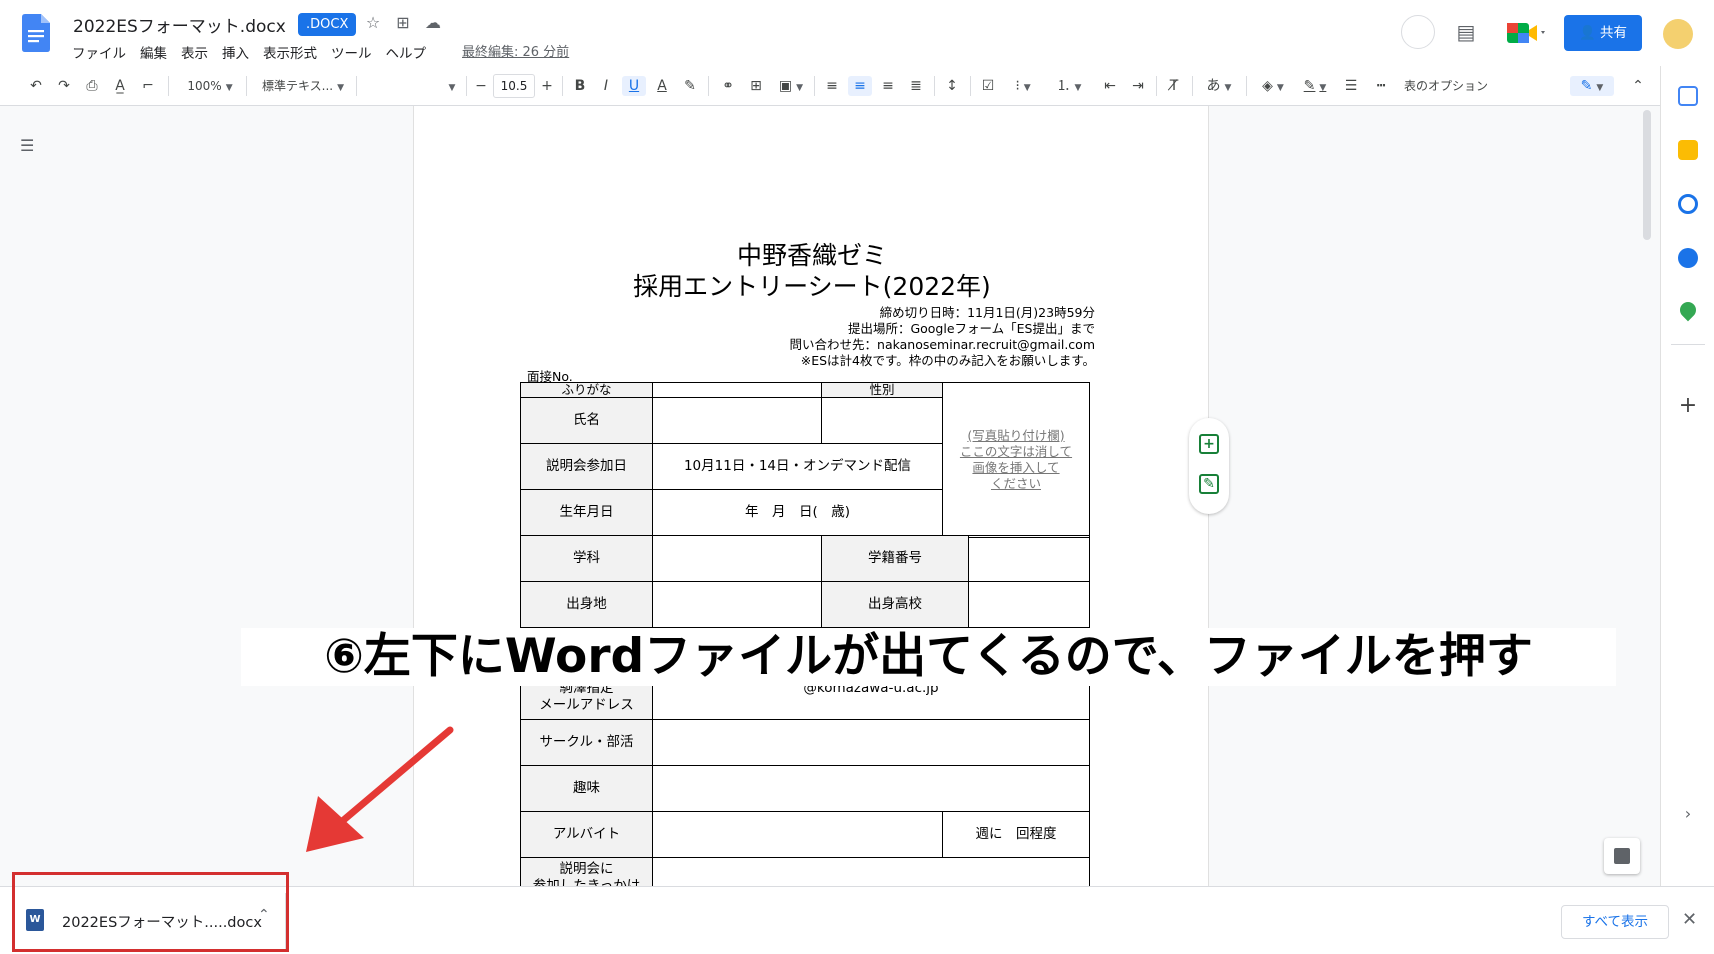 The width and height of the screenshot is (1714, 954). Describe the element at coordinates (871, 788) in the screenshot. I see `hobby-field` at that location.